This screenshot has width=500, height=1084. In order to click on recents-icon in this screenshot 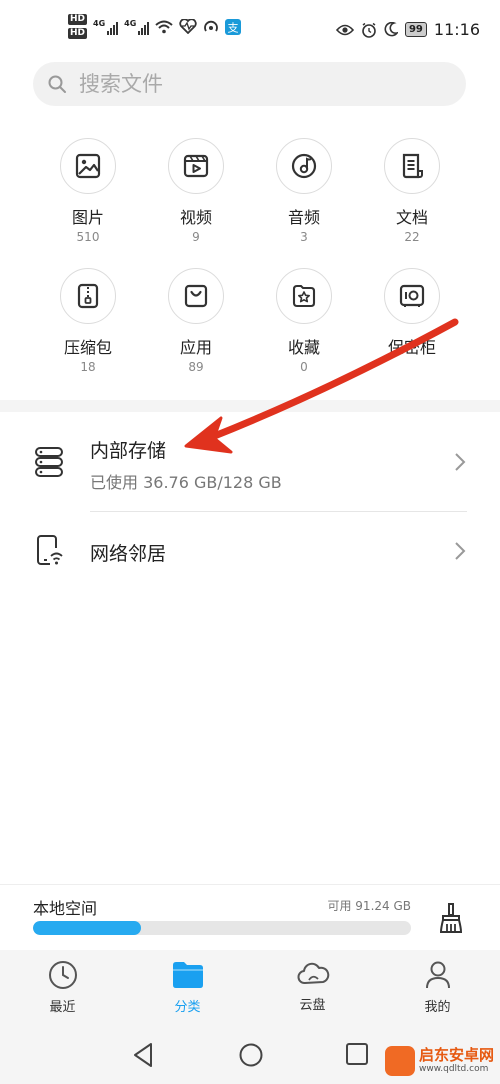, I will do `click(357, 1054)`.